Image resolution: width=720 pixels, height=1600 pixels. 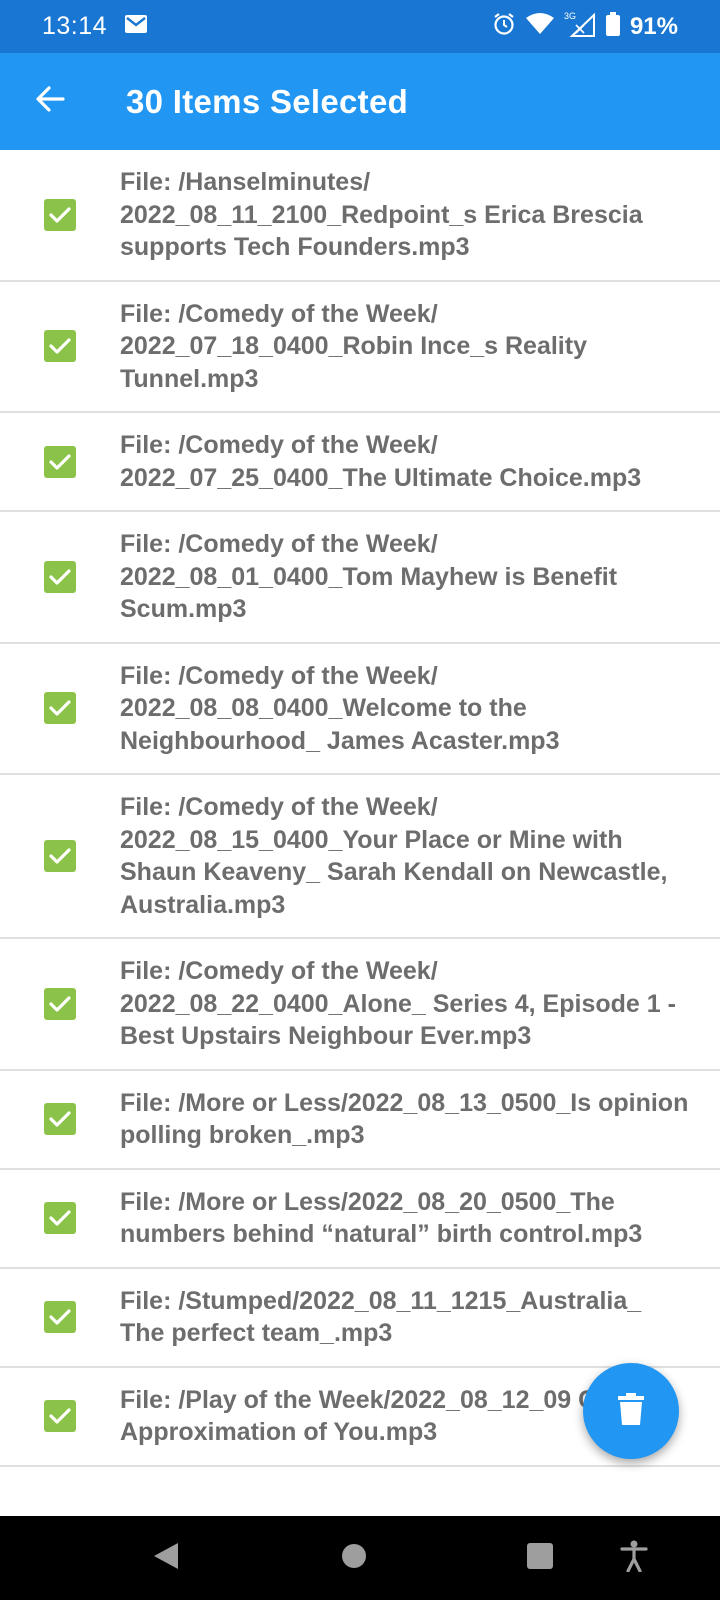 I want to click on delete-button, so click(x=631, y=1411).